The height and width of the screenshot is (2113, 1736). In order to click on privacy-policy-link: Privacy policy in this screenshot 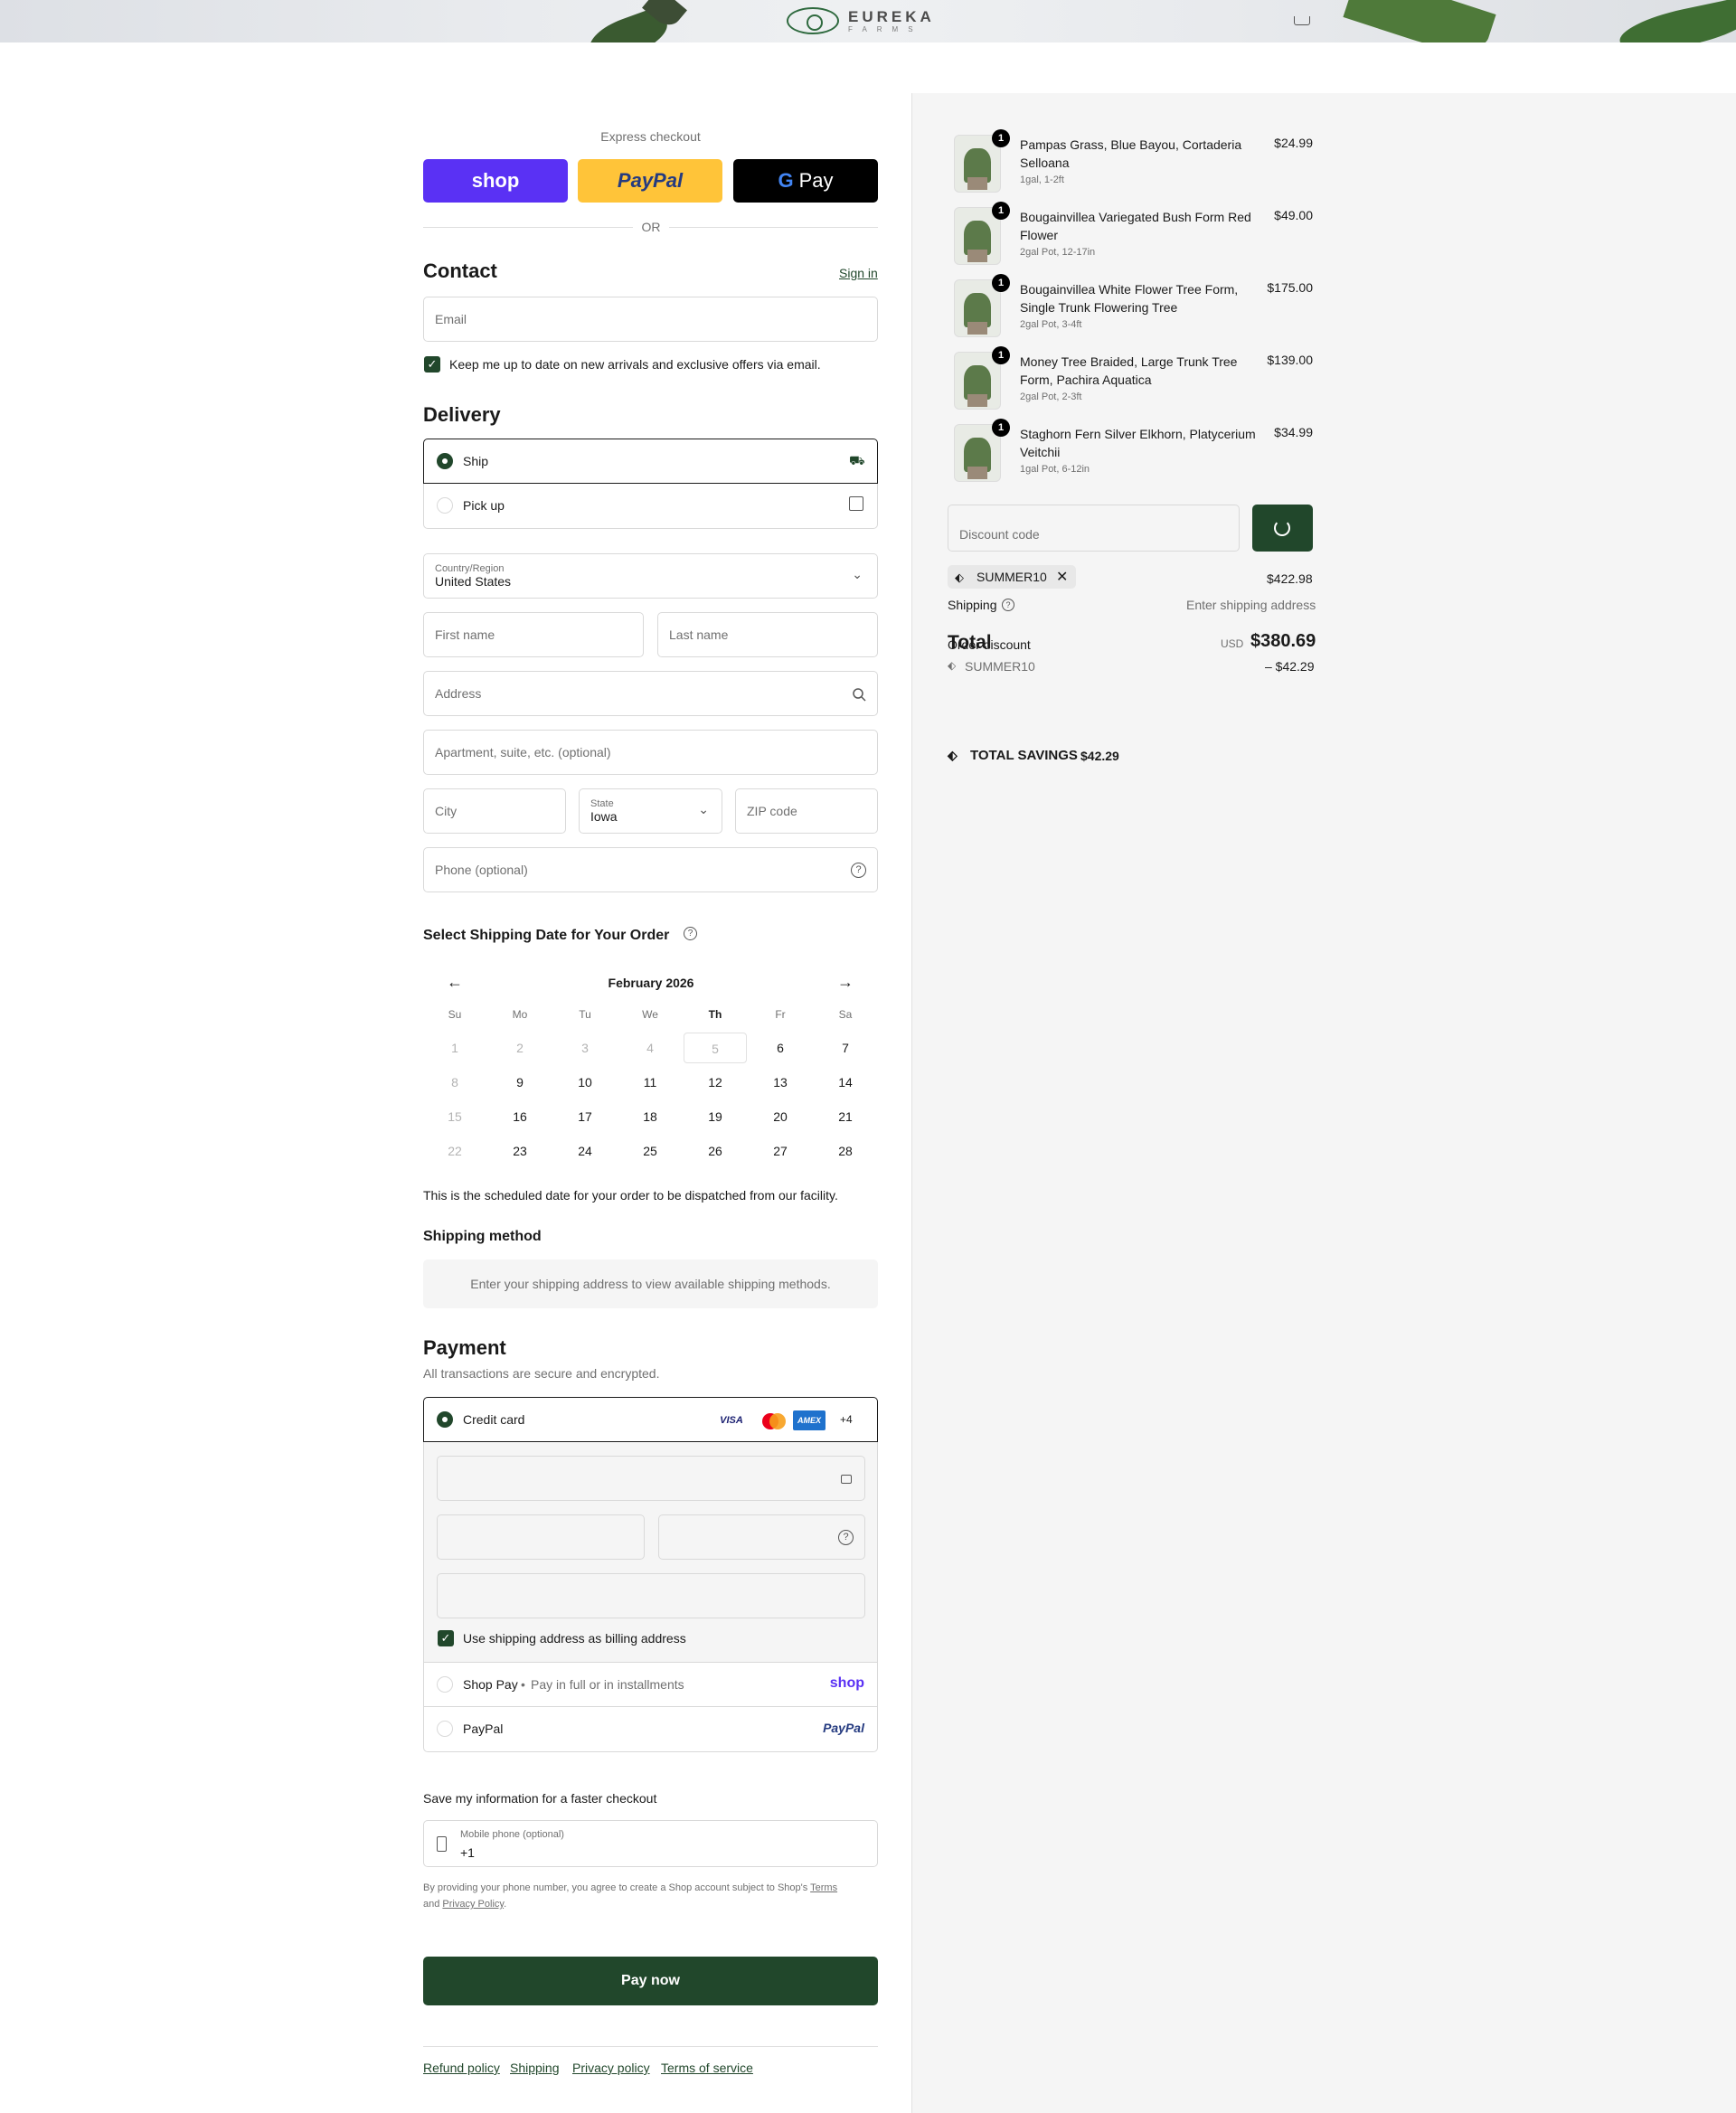, I will do `click(611, 2068)`.